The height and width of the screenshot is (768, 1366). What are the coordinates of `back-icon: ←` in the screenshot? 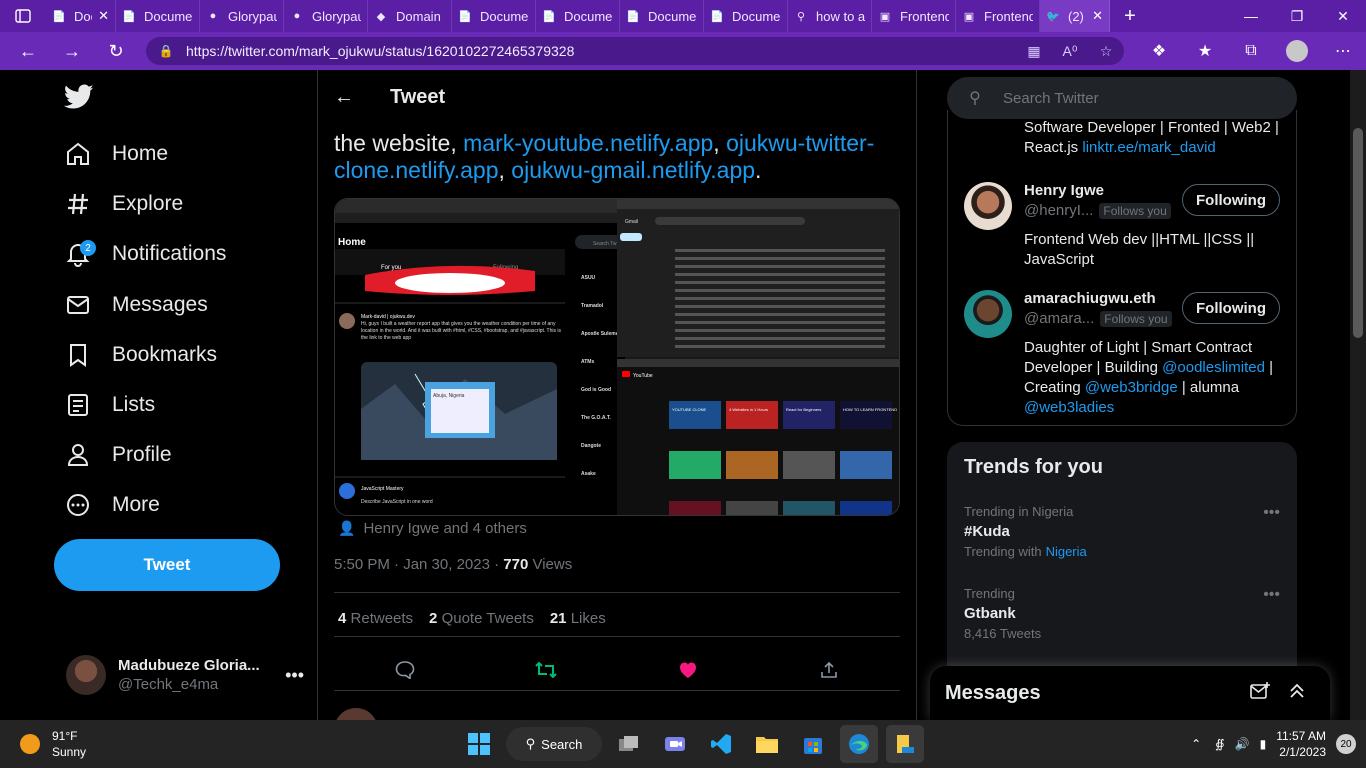 It's located at (28, 51).